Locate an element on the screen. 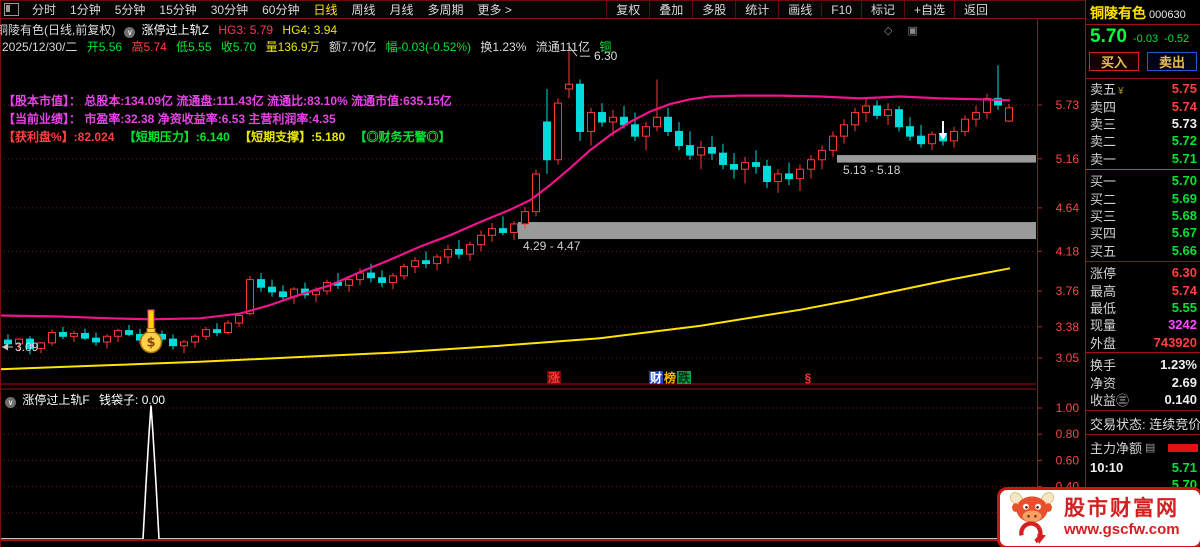 This screenshot has width=1200, height=547. bid-row-3: 买四 5.67 is located at coordinates (1143, 232).